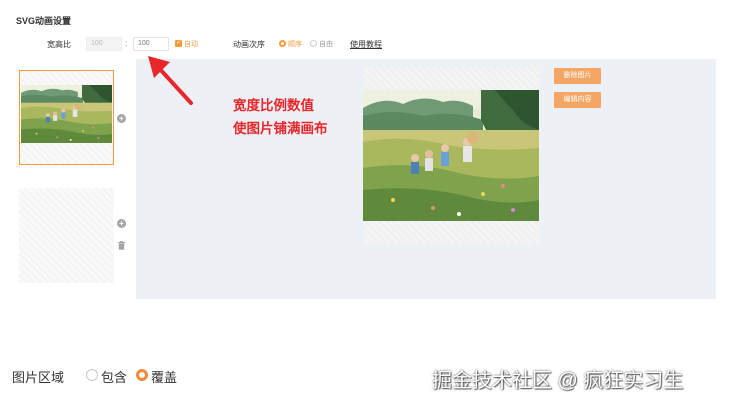 The image size is (729, 403). I want to click on order-sequential-label: 顺序, so click(295, 44).